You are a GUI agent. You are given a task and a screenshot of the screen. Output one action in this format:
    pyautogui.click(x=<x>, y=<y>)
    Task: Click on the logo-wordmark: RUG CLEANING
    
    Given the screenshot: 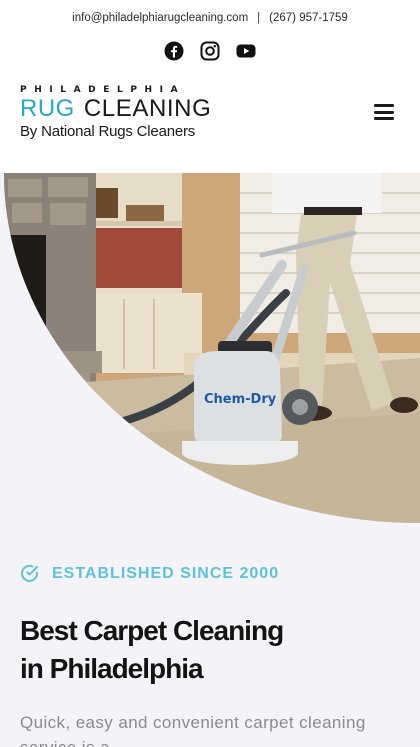 What is the action you would take?
    pyautogui.click(x=115, y=108)
    